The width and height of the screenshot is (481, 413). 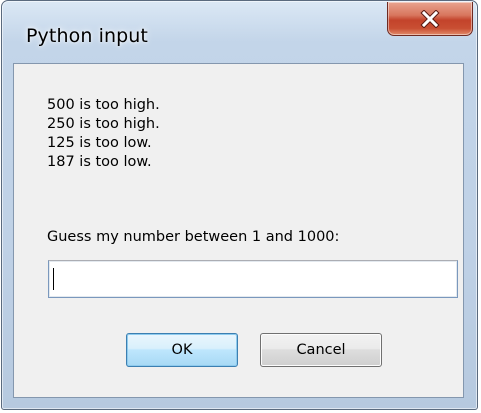 I want to click on text-cursor, so click(x=53, y=279).